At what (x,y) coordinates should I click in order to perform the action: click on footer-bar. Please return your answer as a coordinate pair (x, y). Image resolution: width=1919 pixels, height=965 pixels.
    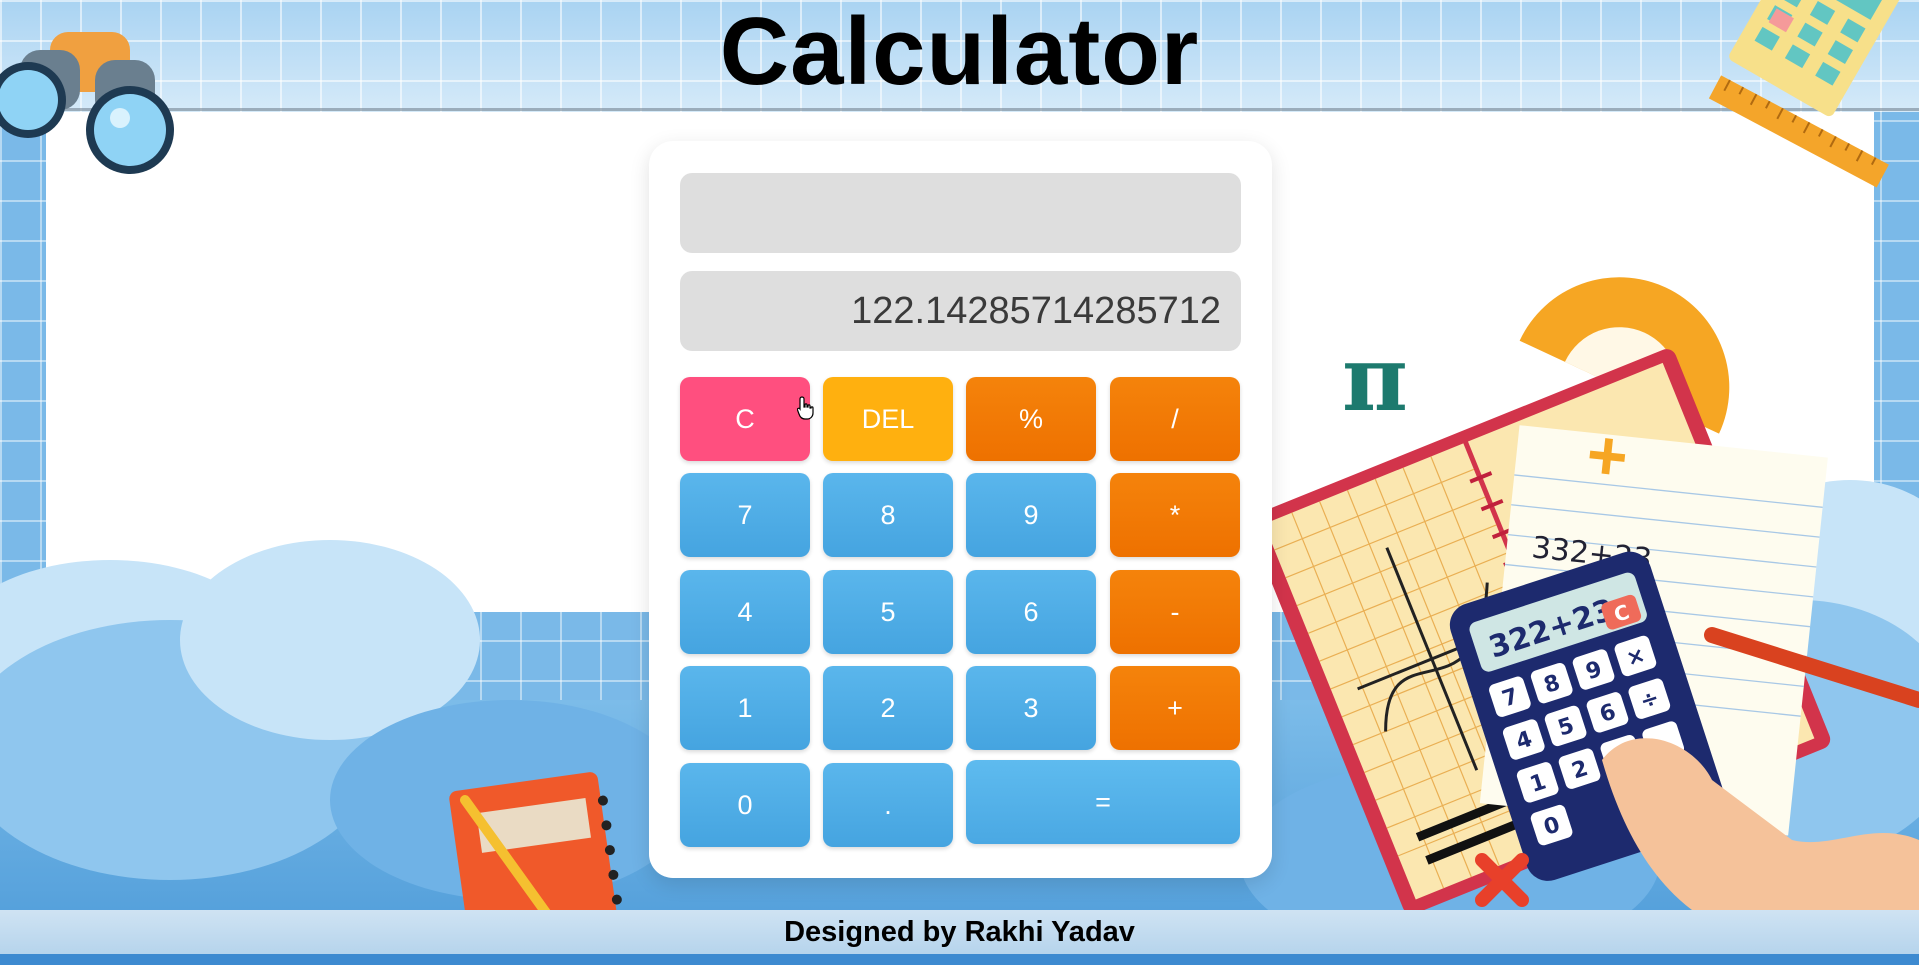
    Looking at the image, I should click on (959, 959).